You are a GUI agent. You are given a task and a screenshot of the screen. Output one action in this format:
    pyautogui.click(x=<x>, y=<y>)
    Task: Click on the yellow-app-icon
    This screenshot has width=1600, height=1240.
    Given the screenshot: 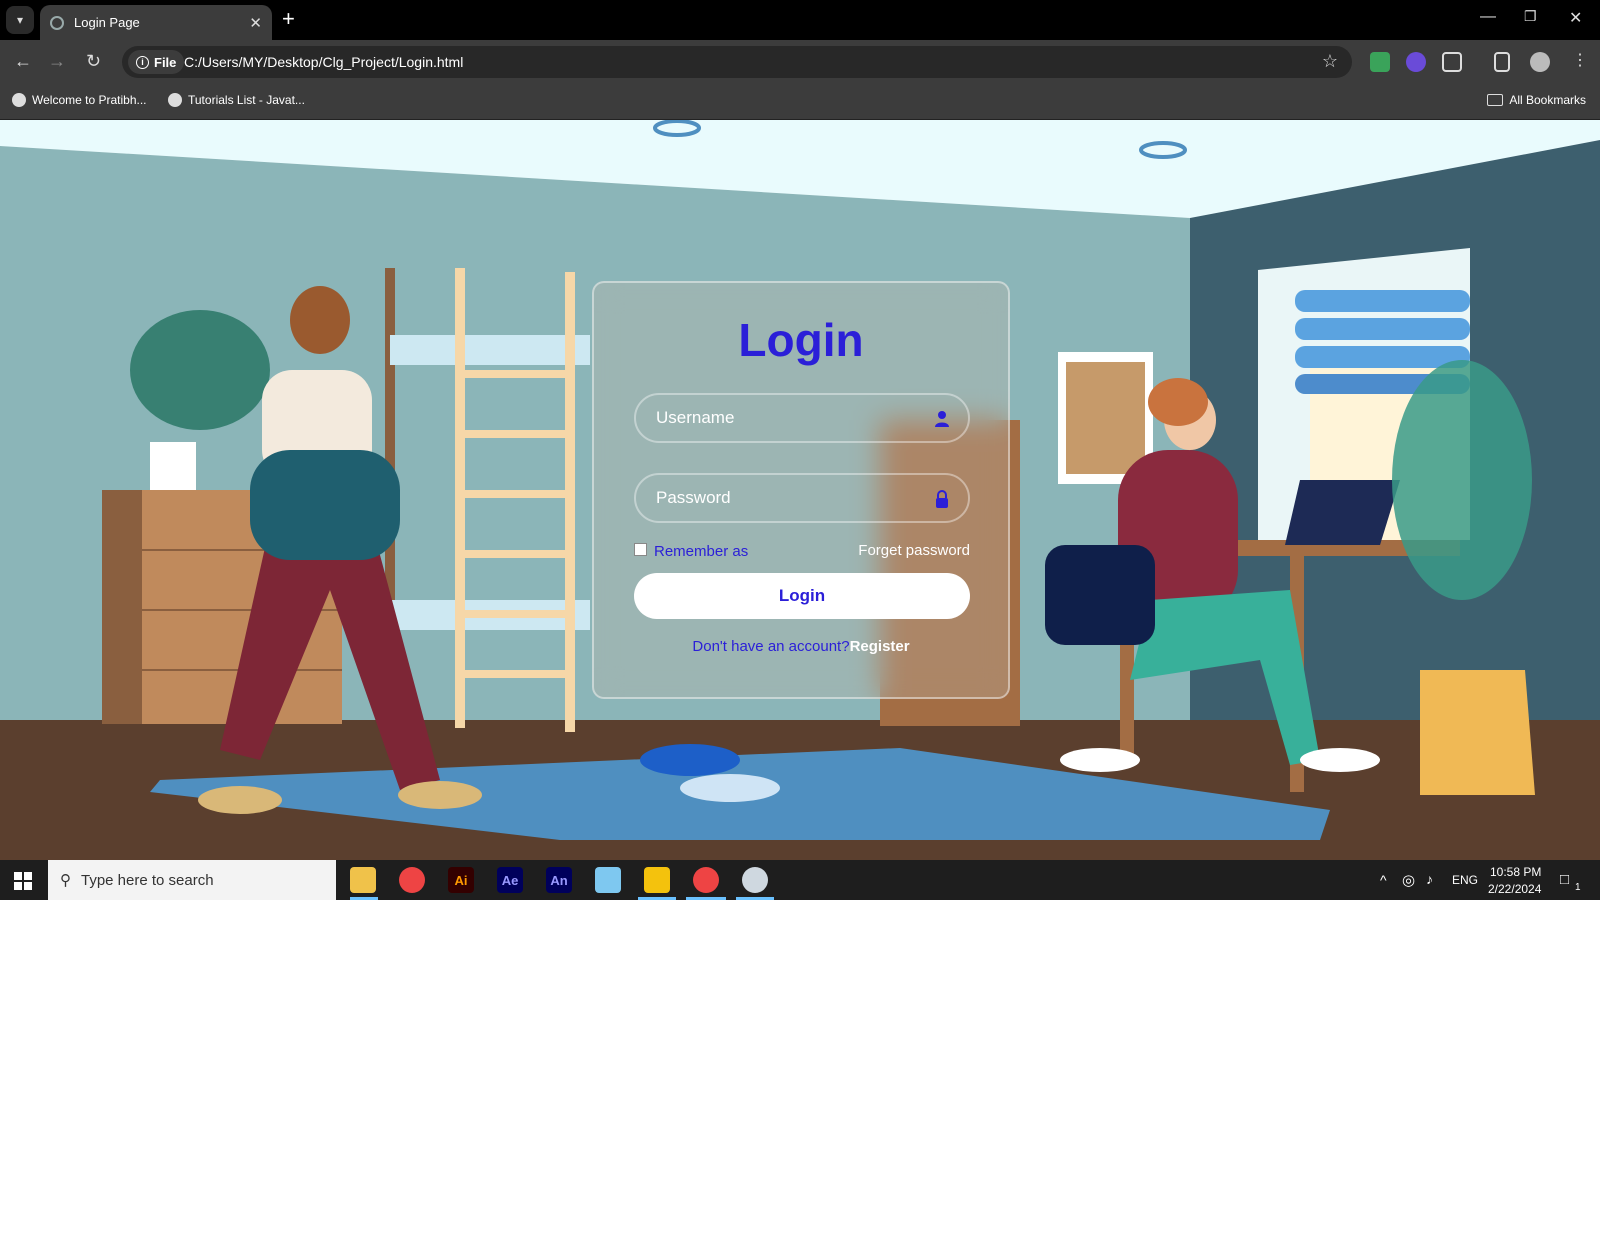 What is the action you would take?
    pyautogui.click(x=657, y=880)
    